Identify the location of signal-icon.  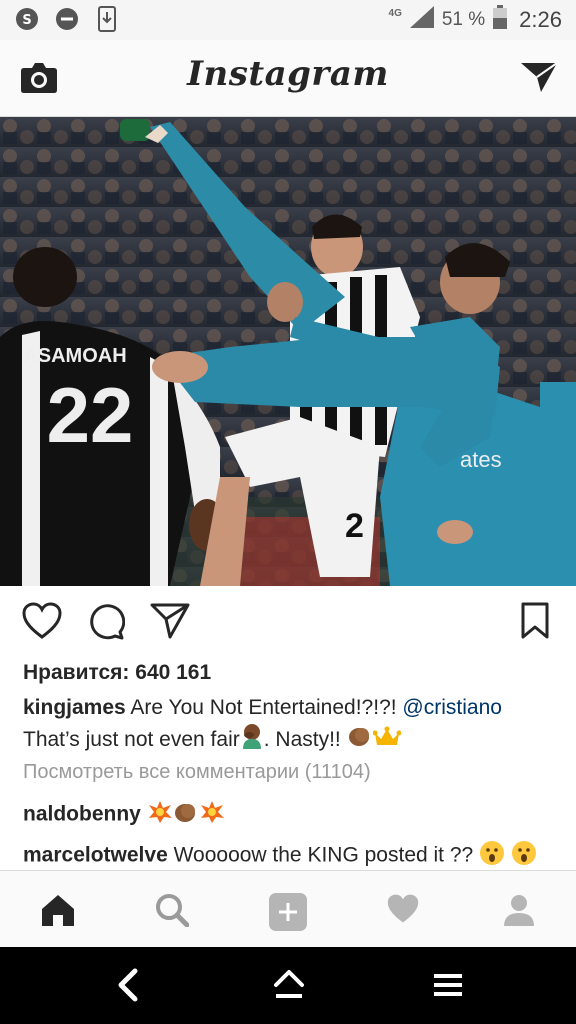
(421, 20).